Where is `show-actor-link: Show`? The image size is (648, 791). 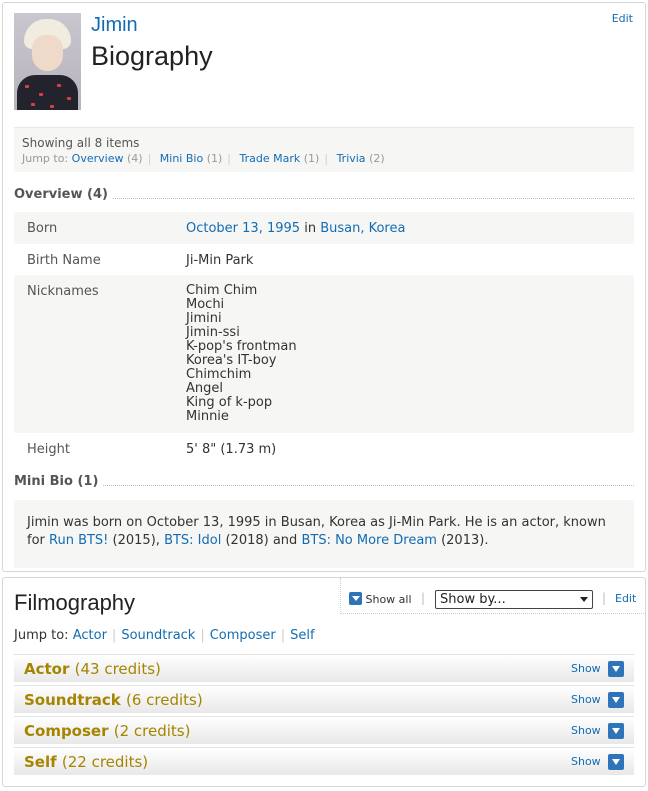 show-actor-link: Show is located at coordinates (586, 668).